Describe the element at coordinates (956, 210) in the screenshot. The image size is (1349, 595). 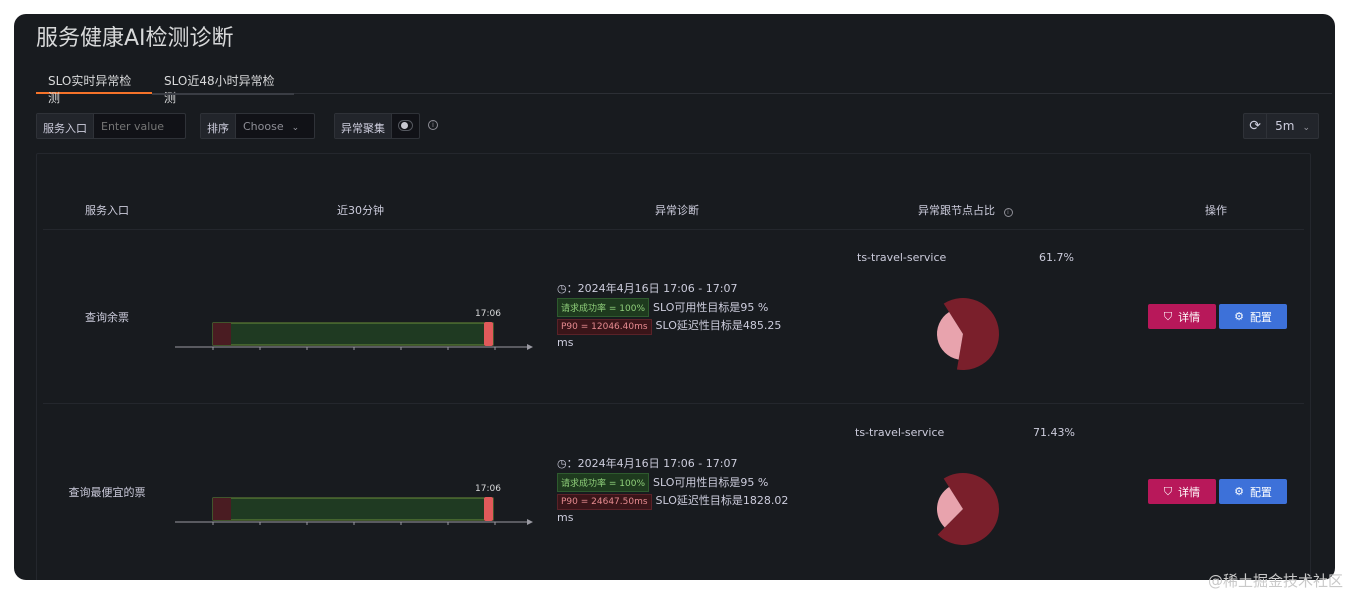
I see `col-header-root-ratio-label: 异常跟节点占比` at that location.